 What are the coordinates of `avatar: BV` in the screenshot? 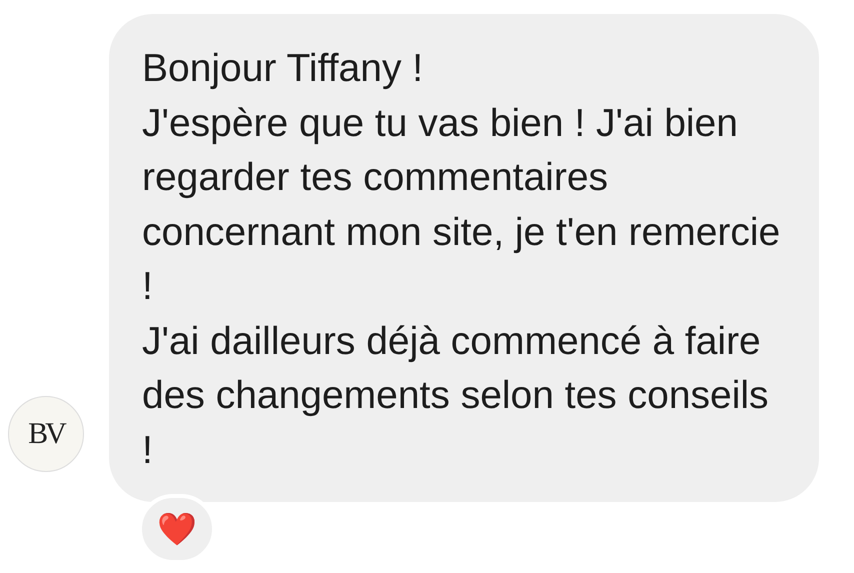 It's located at (46, 434).